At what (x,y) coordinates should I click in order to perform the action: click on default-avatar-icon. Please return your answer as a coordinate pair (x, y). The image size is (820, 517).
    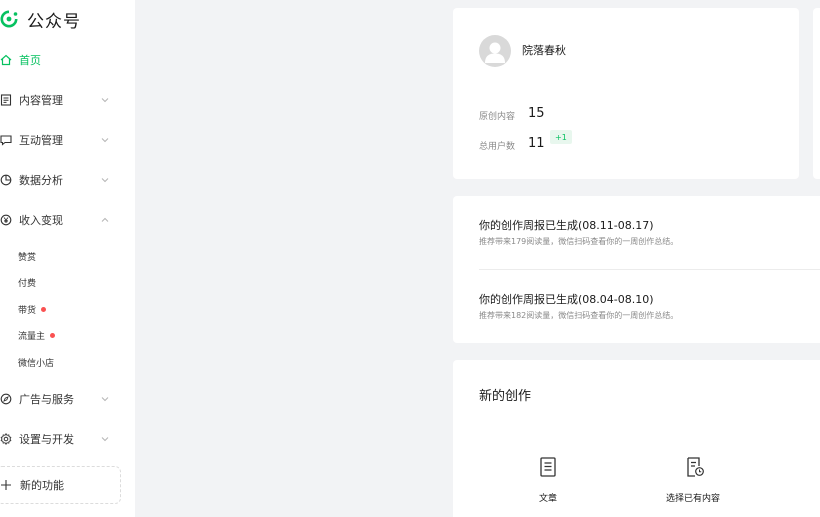
    Looking at the image, I should click on (495, 52).